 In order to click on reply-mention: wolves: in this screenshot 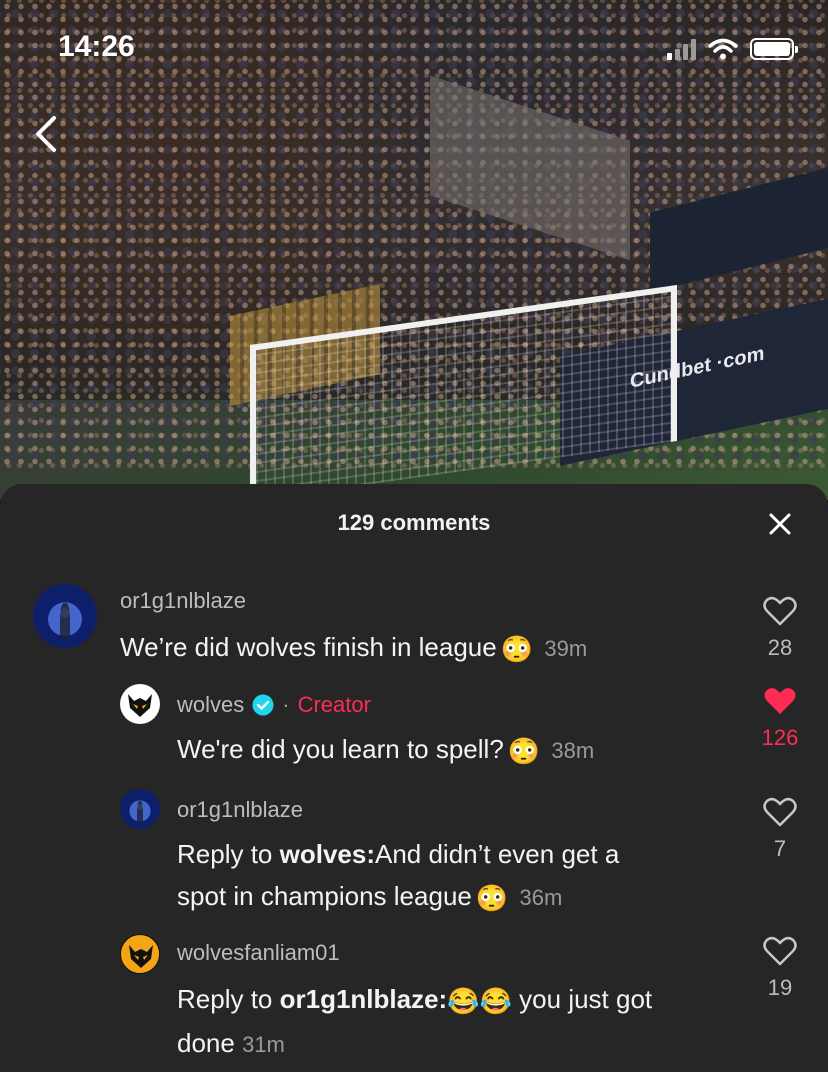, I will do `click(327, 854)`.